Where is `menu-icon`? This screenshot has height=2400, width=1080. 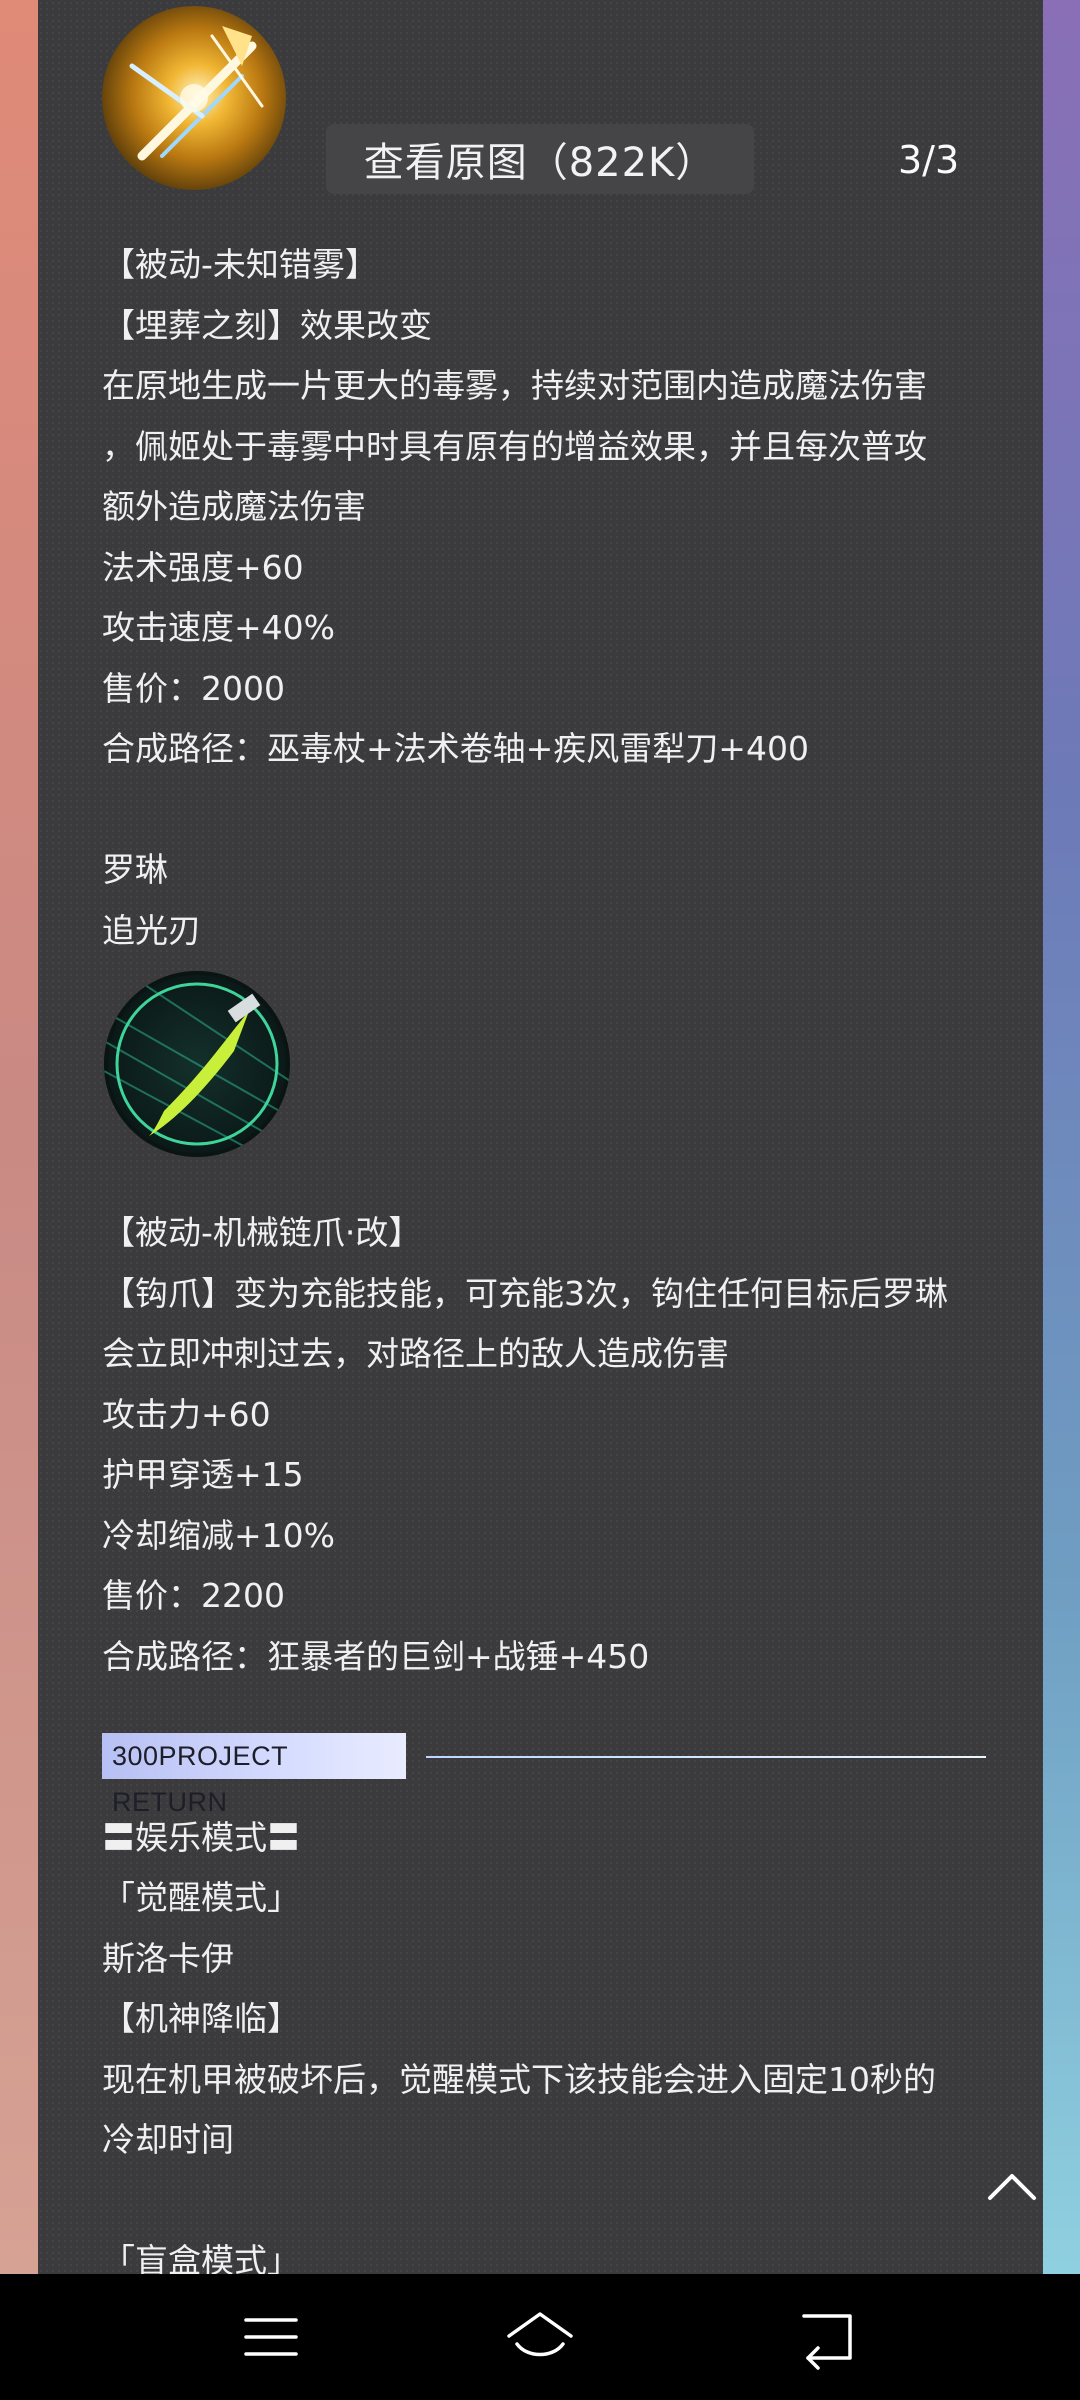 menu-icon is located at coordinates (271, 2337).